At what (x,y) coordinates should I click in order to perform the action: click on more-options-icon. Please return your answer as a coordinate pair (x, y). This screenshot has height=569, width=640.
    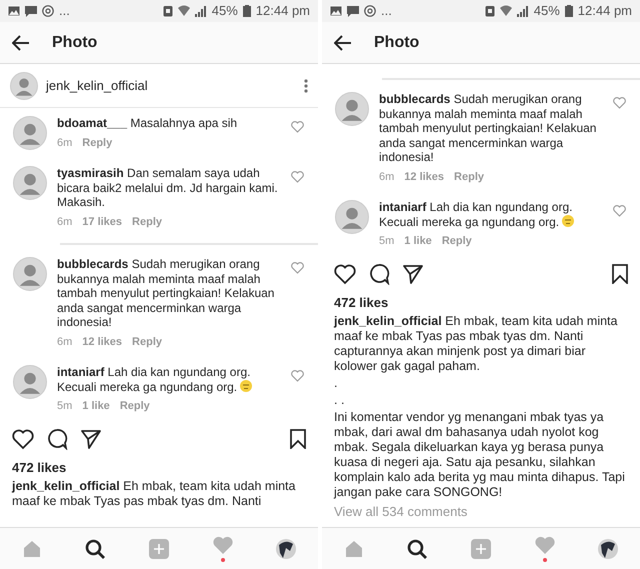
    Looking at the image, I should click on (306, 85).